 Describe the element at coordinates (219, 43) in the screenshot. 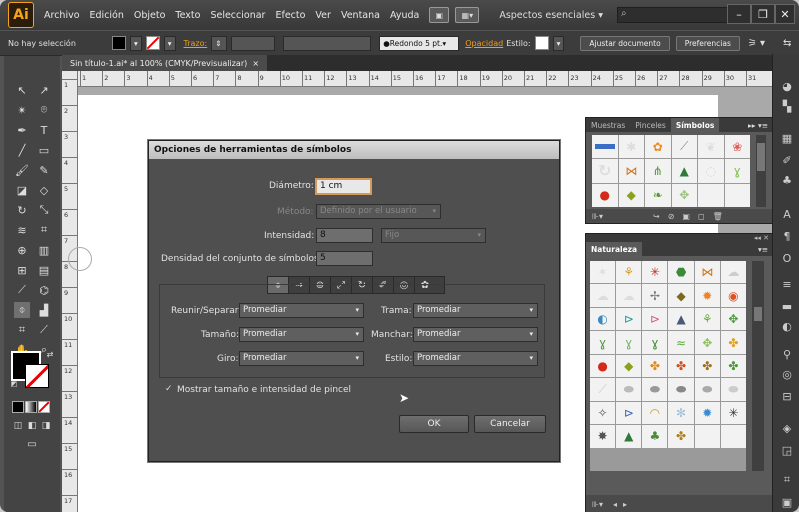

I see `stroke-weight-stepper: ⇕` at that location.